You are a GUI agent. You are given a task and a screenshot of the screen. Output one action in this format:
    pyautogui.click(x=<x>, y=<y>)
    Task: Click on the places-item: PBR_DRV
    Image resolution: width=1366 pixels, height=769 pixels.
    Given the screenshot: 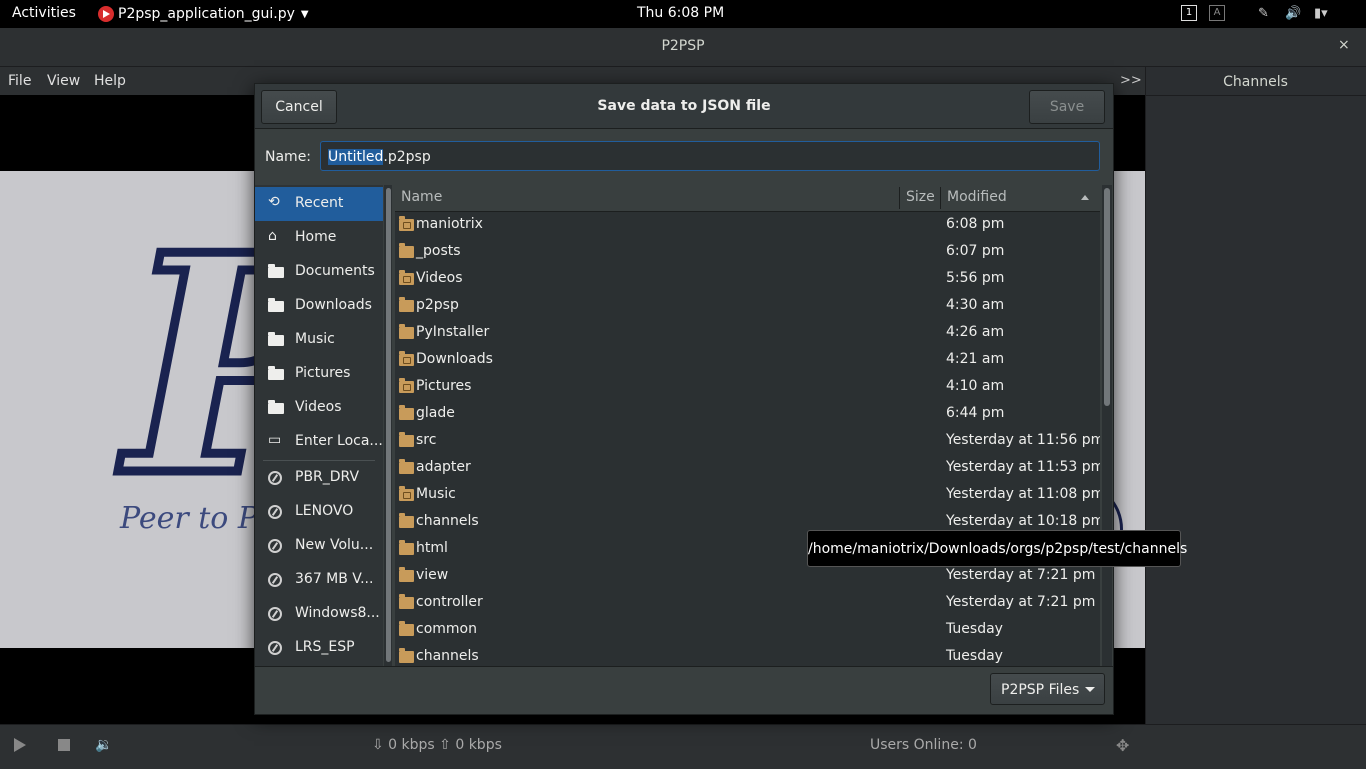 What is the action you would take?
    pyautogui.click(x=319, y=478)
    